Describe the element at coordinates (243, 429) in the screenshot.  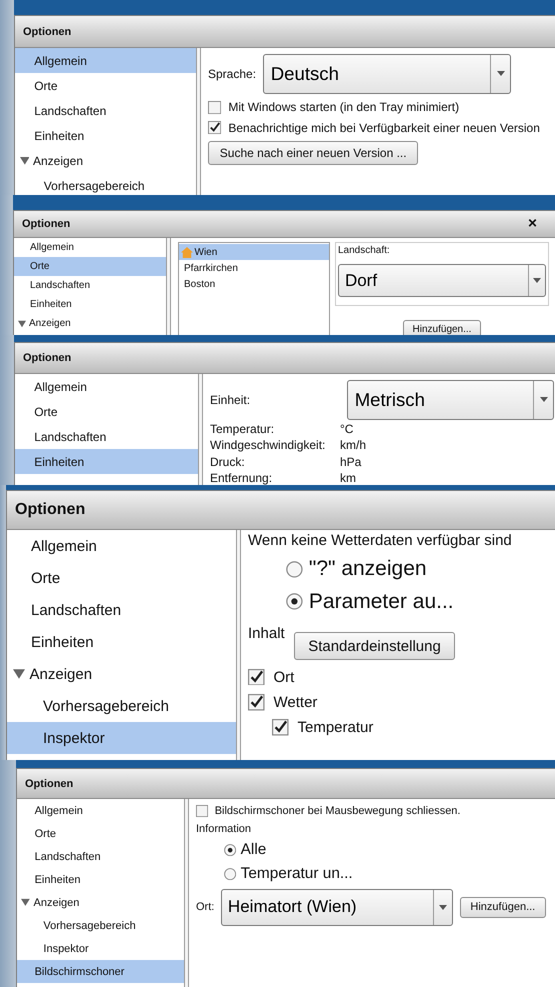
I see `unit-label: Temperatur:` at that location.